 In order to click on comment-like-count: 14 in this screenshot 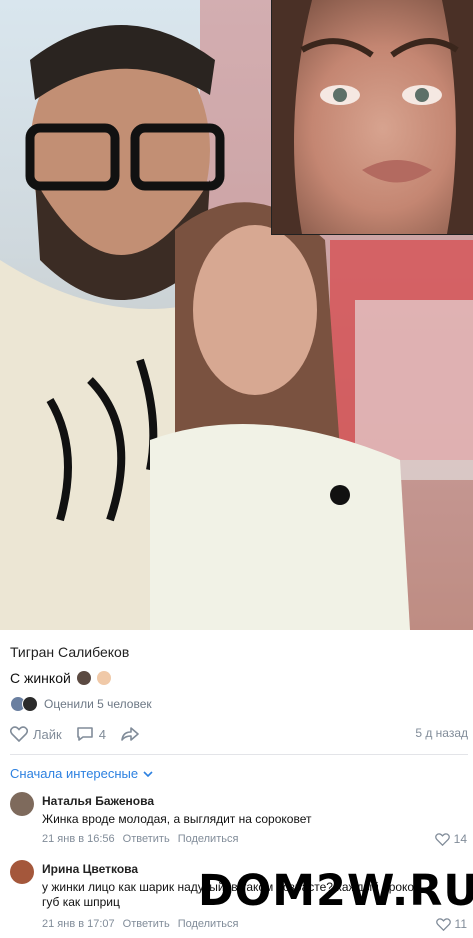, I will do `click(460, 839)`.